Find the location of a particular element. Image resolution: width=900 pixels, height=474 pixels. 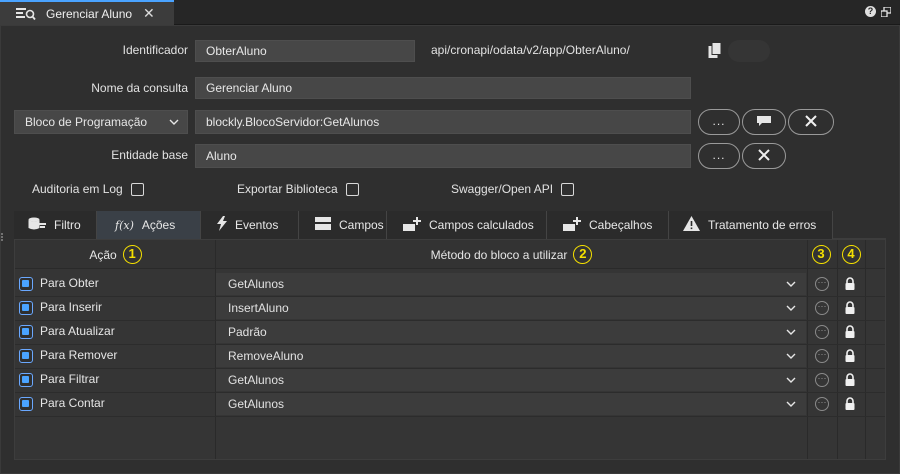

row-method-value: InsertAluno is located at coordinates (258, 308).